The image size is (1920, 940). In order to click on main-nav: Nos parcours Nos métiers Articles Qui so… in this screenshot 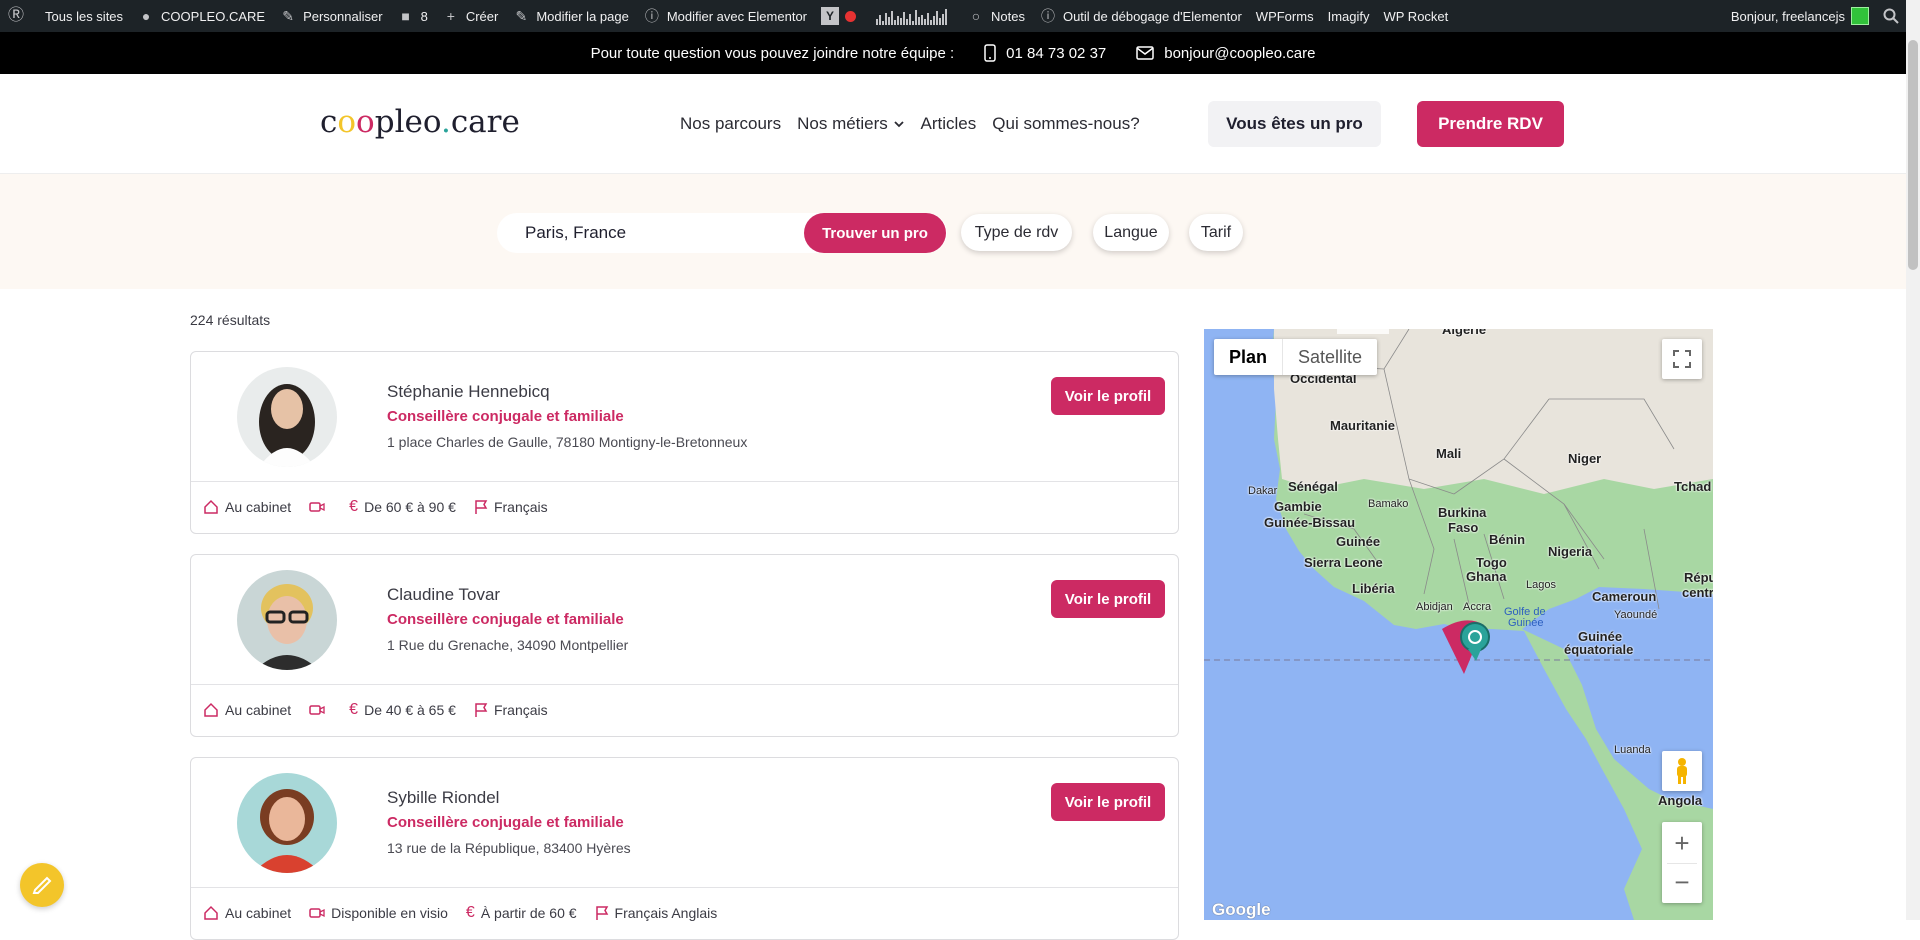, I will do `click(910, 124)`.